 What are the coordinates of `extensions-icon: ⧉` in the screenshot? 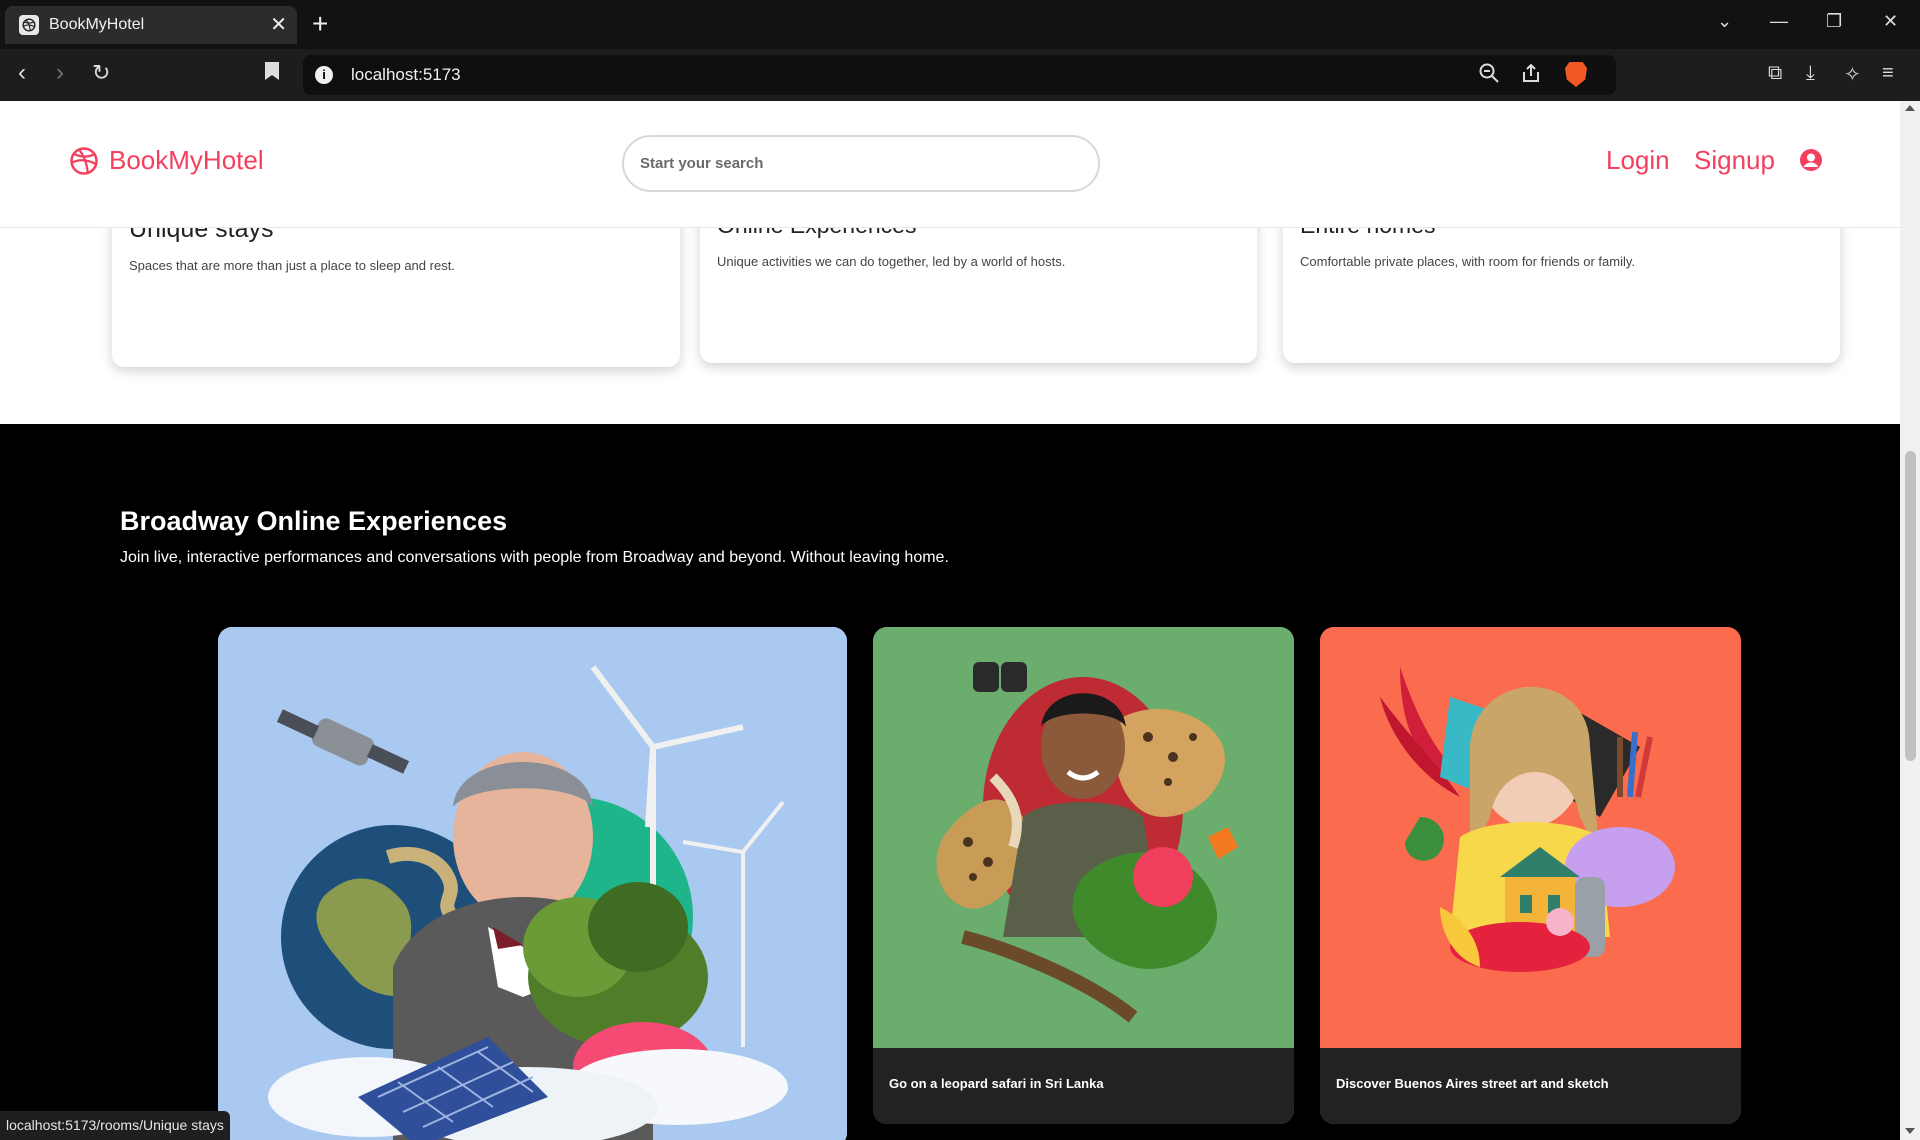 It's located at (1775, 73).